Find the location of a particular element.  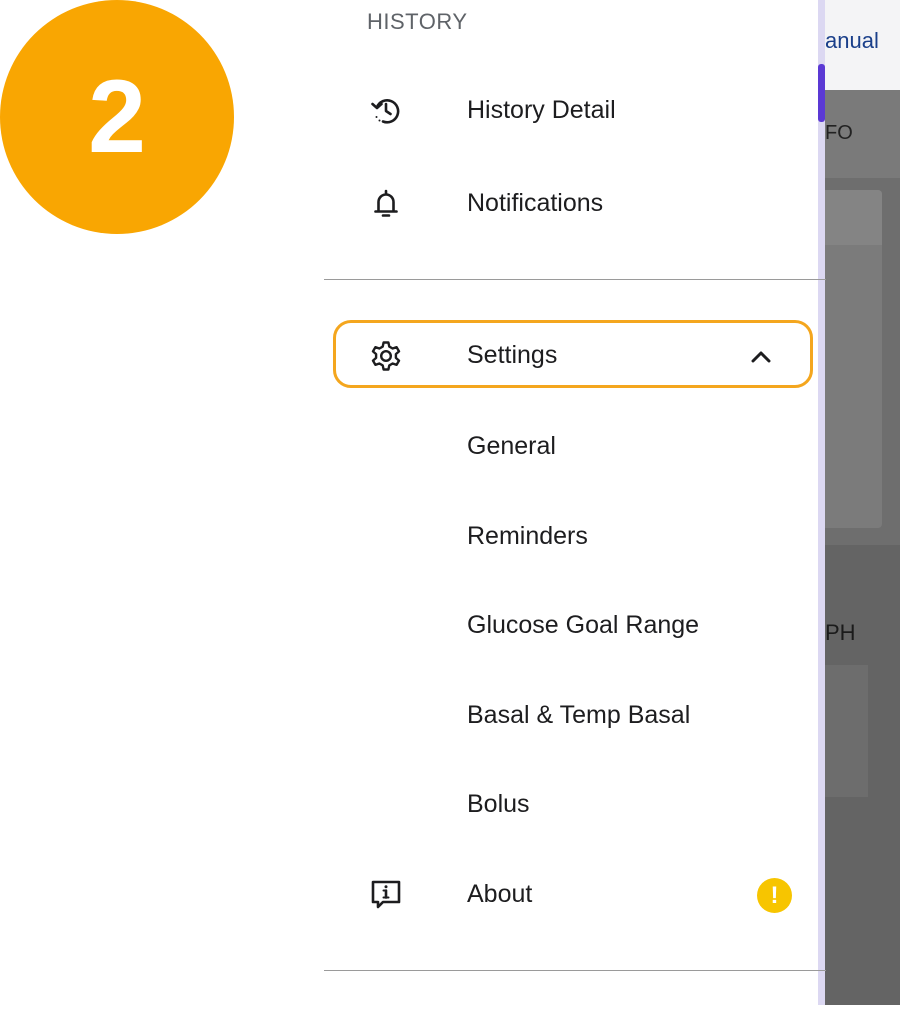

manual-link: anual is located at coordinates (852, 40).